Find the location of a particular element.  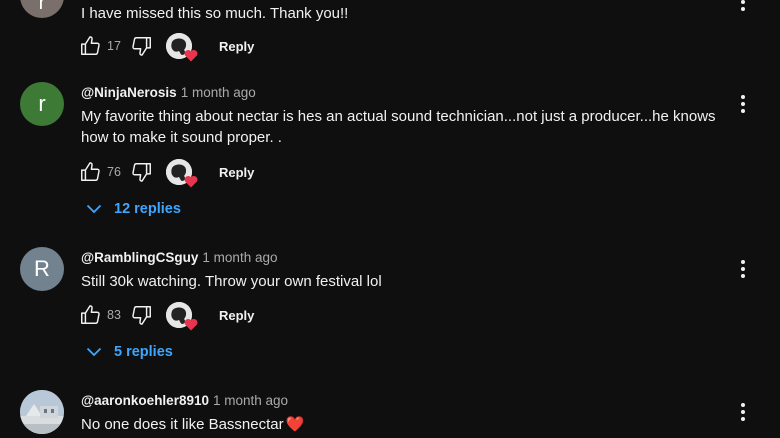

avatar: R is located at coordinates (42, 269).